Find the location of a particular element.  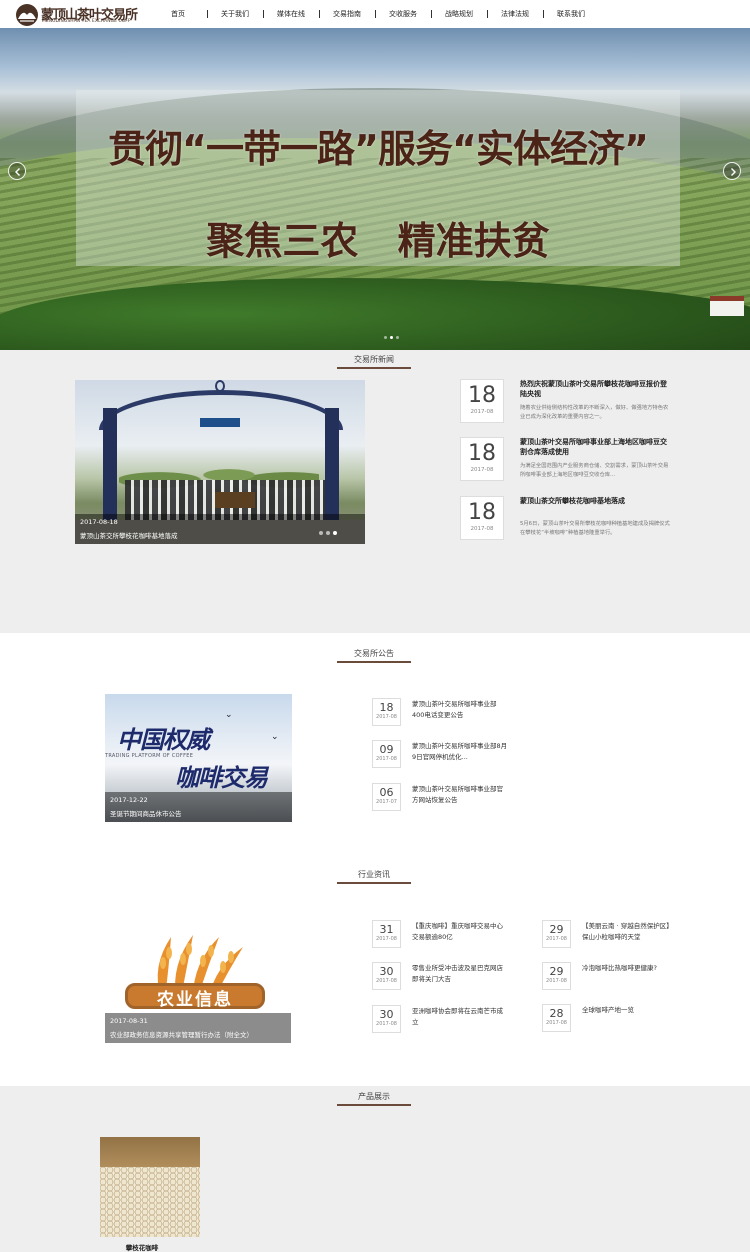

industry-list-item: 29 2017-08 【美丽云南 · 穿越自然保护区】保山小粒咖啡的天堂 is located at coordinates (612, 935).